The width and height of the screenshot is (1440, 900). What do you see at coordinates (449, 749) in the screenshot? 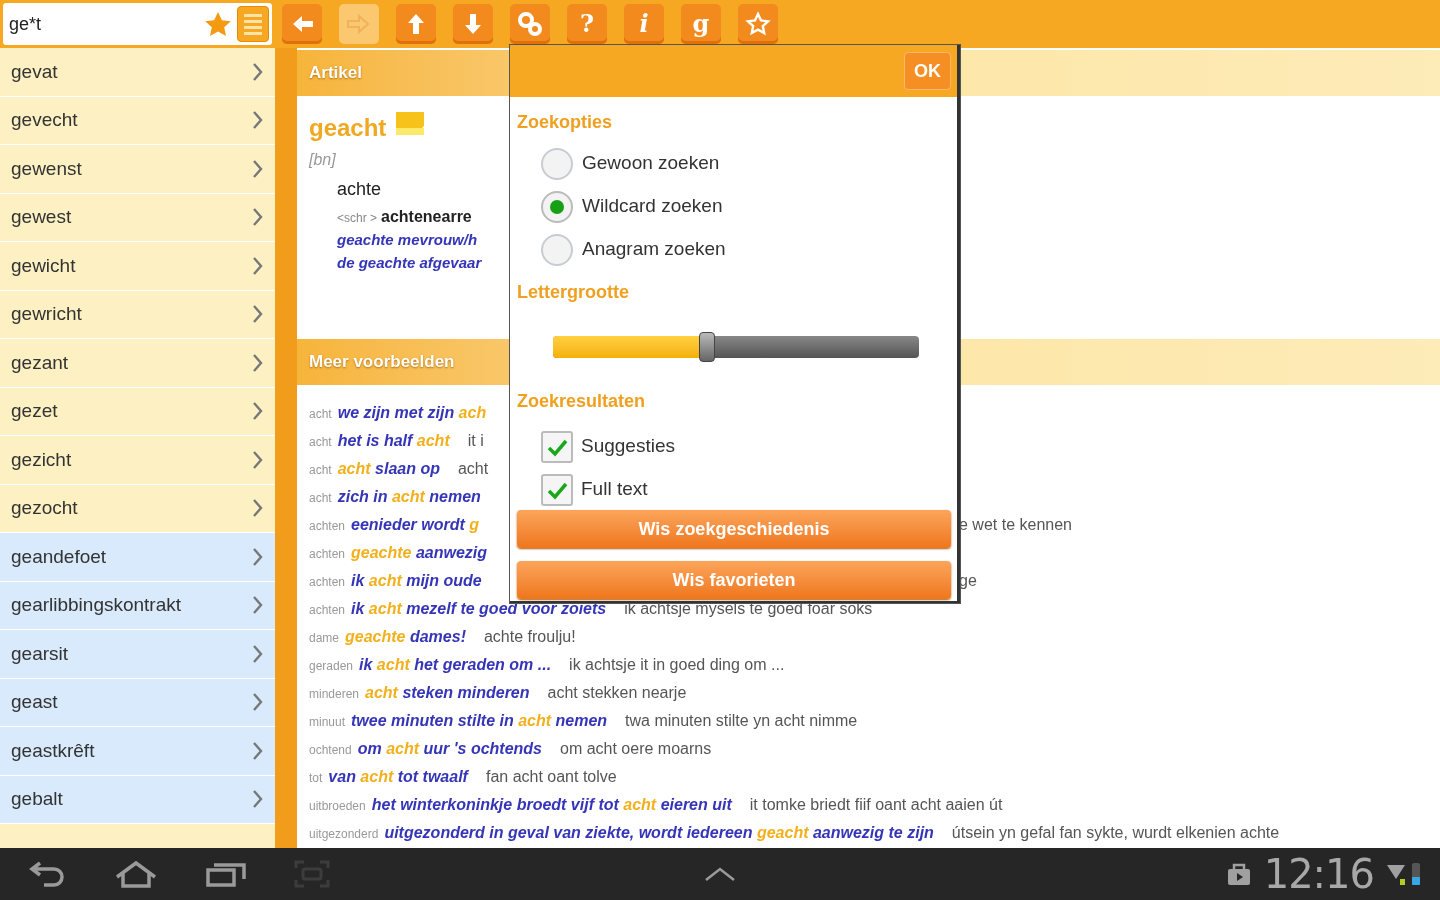
I see `example-sentence: om acht uur 's ochtends` at bounding box center [449, 749].